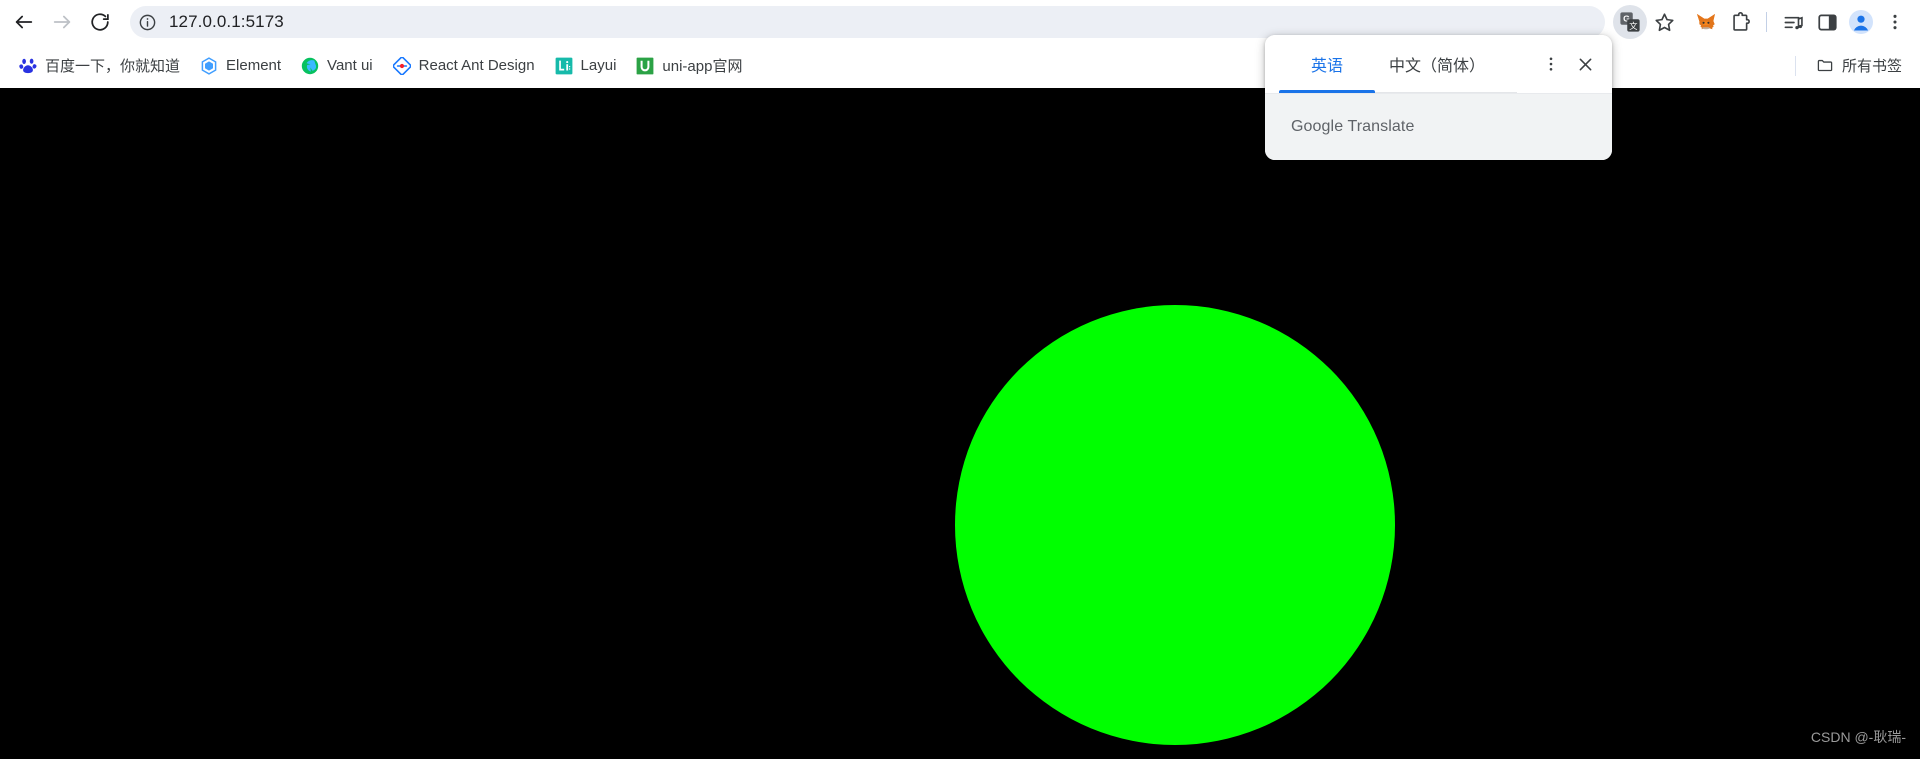 This screenshot has height=759, width=1920. I want to click on close-x-icon, so click(1585, 64).